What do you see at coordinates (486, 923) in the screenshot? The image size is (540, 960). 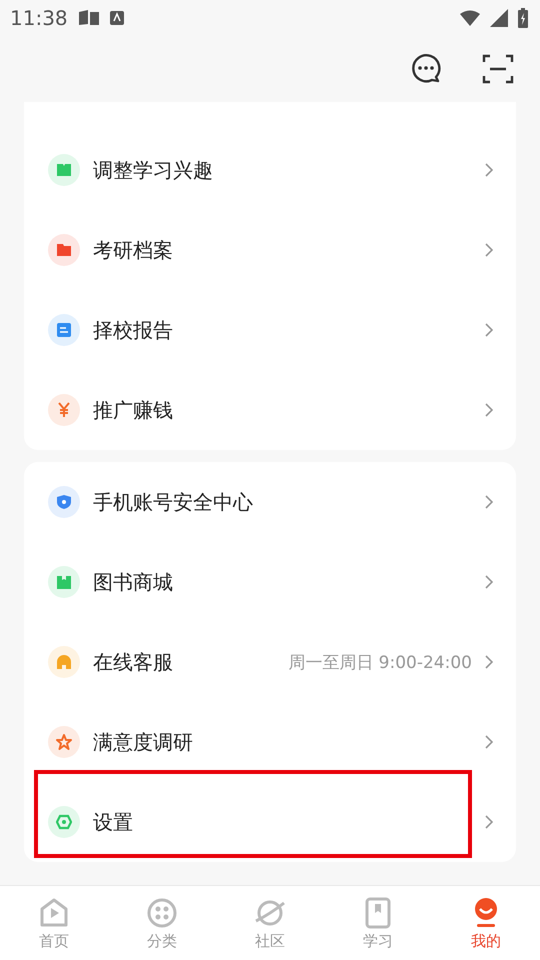 I see `nav-tab: 我的` at bounding box center [486, 923].